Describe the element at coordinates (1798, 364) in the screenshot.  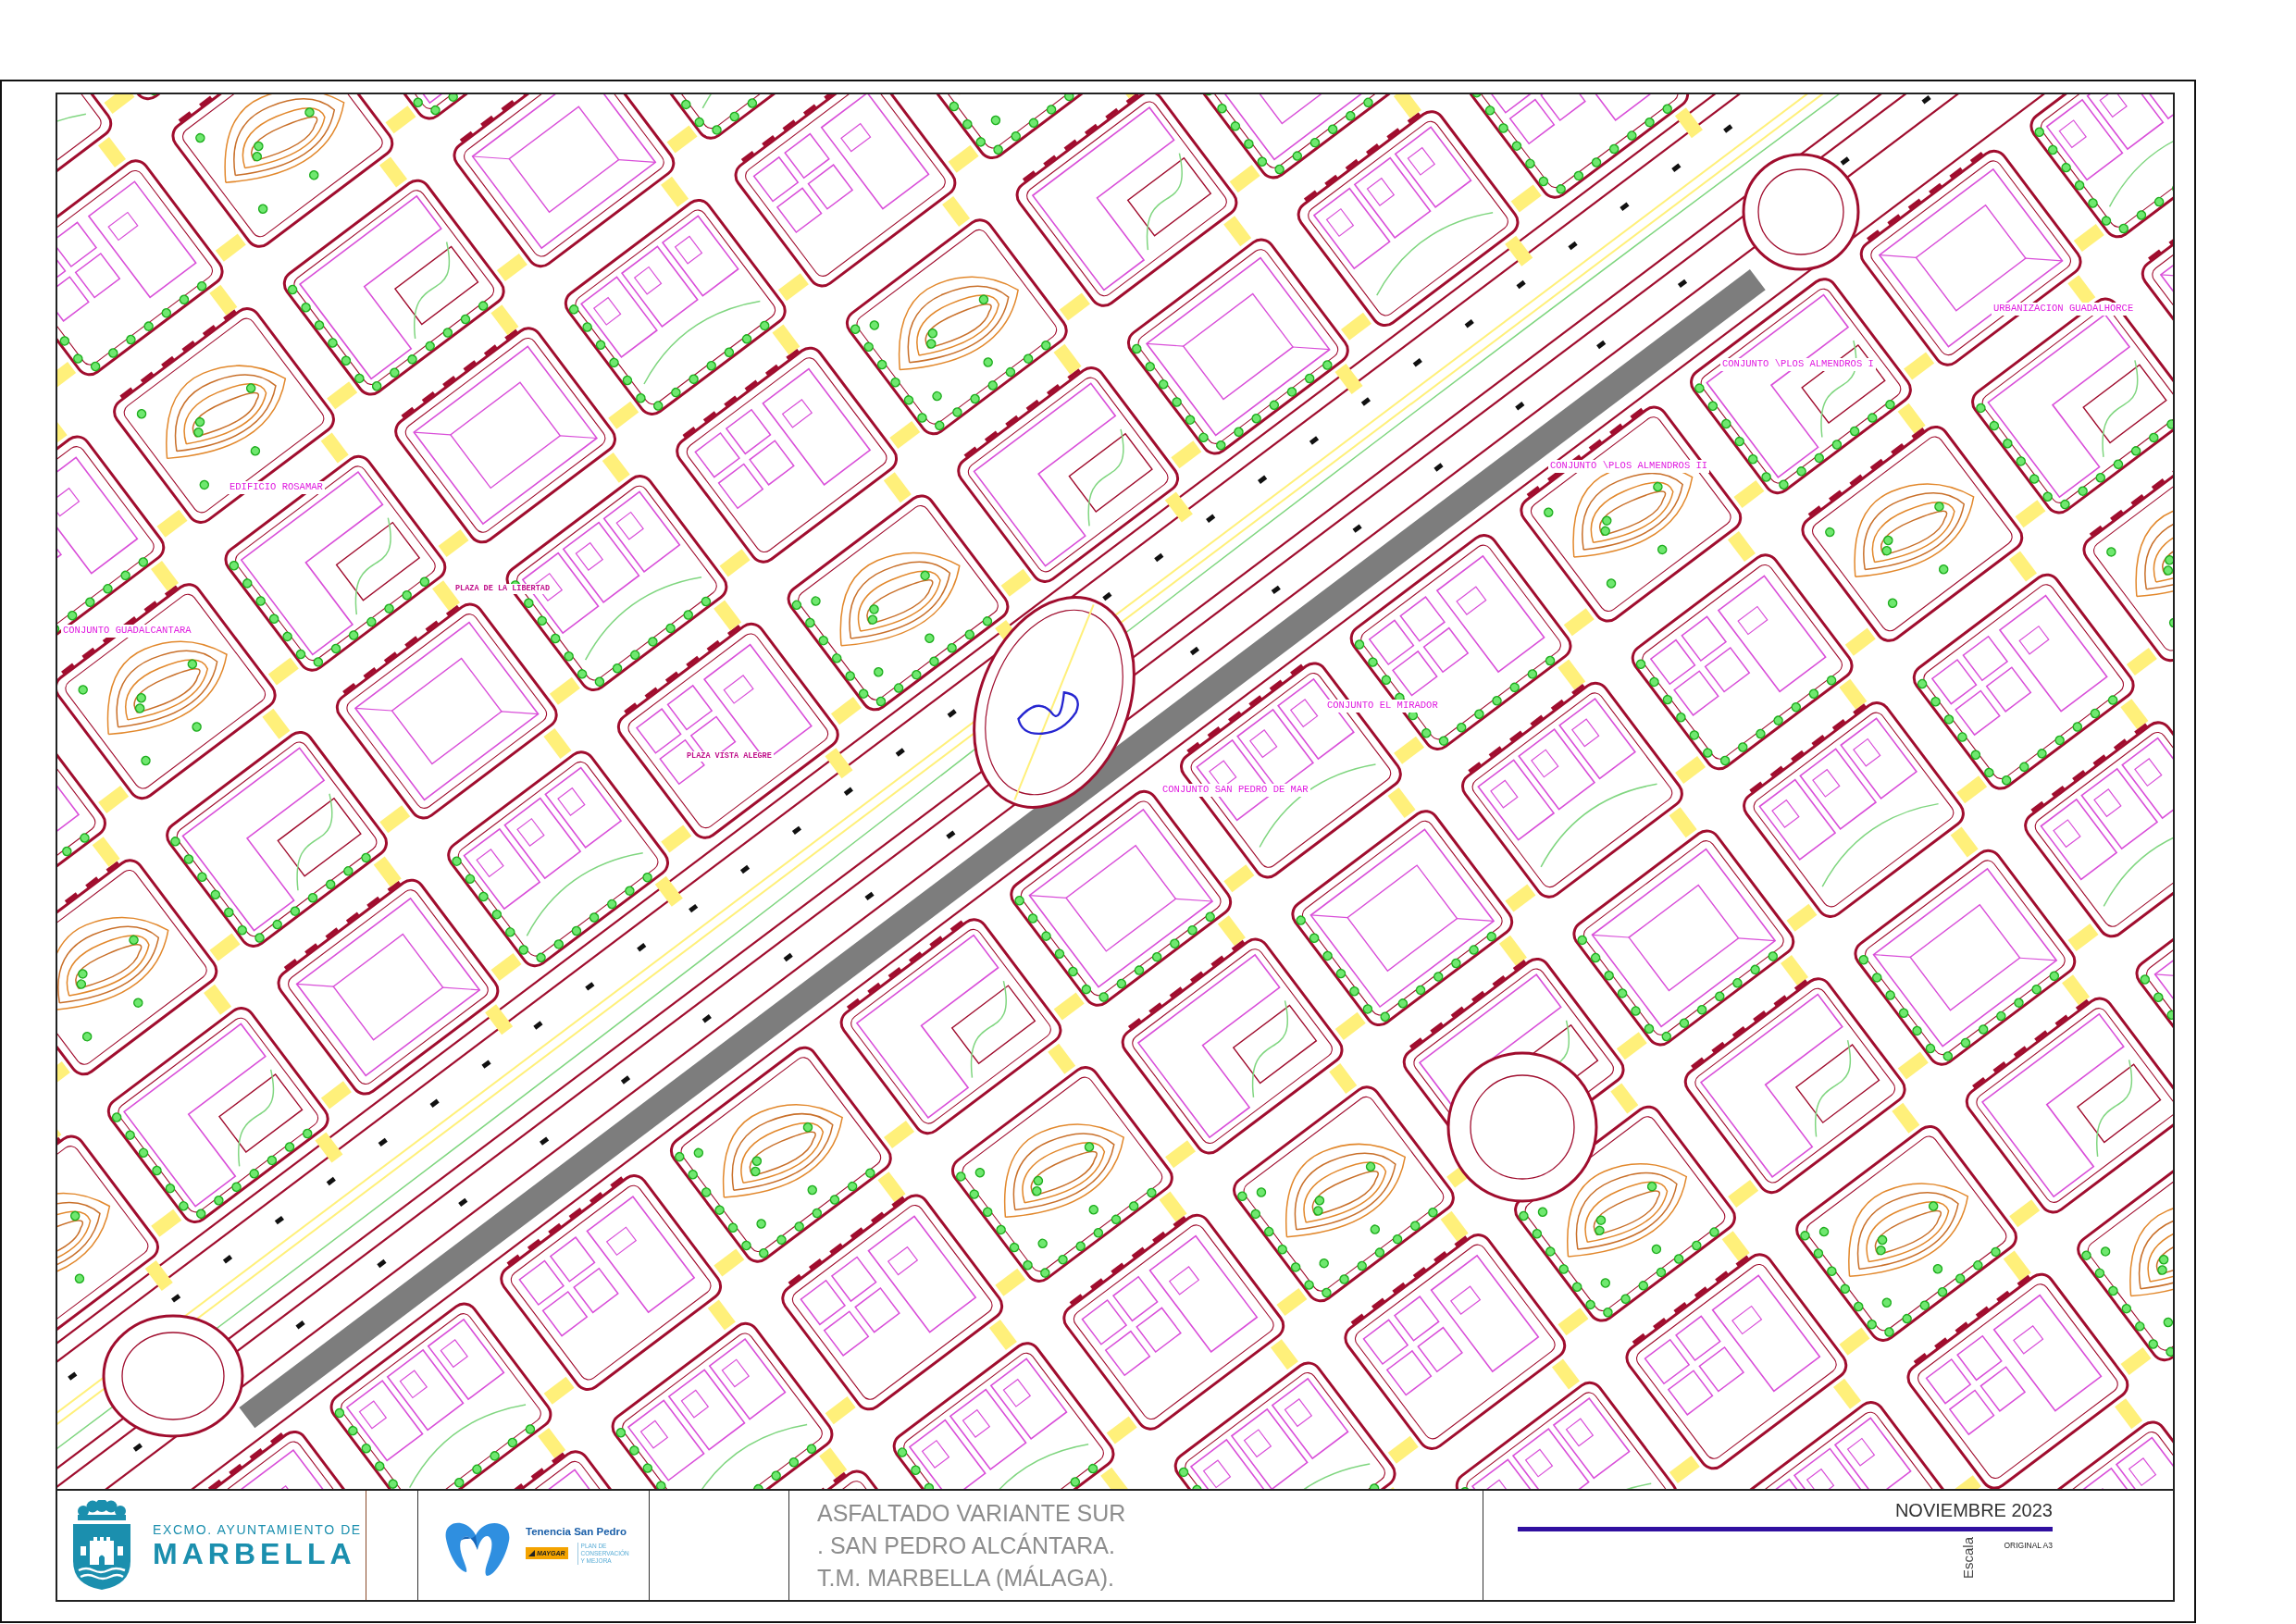
I see `place-label: CONJUNTO \PLOS ALMENDROS I` at that location.